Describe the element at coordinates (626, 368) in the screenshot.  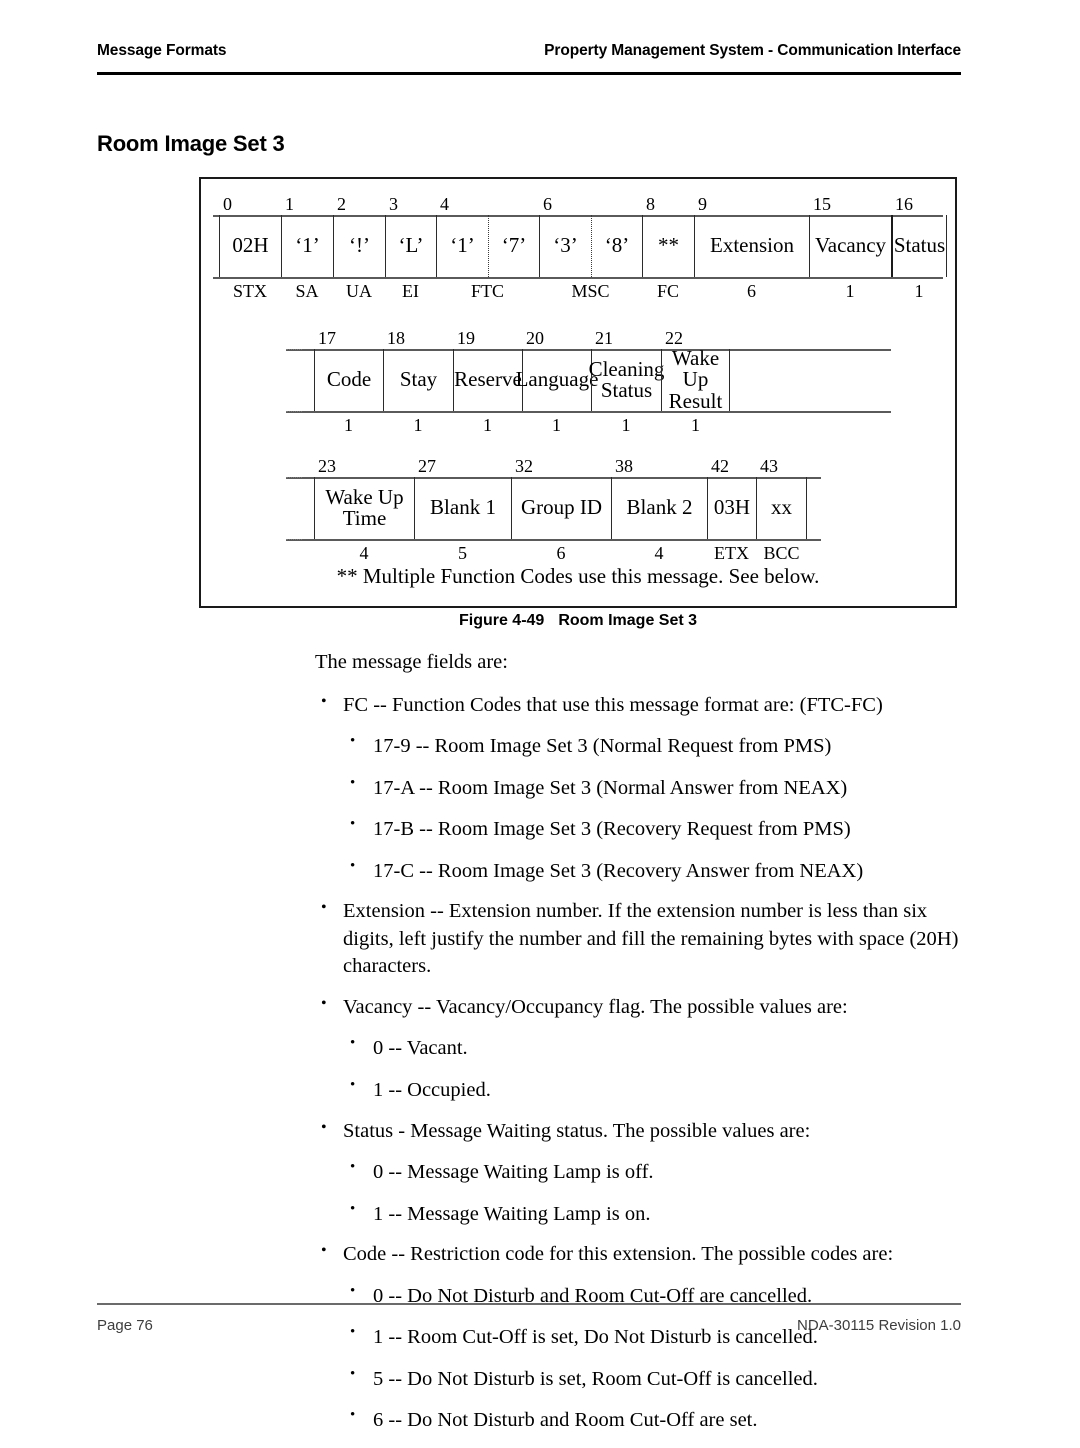
I see `field-label-line-1: Cleaning` at that location.